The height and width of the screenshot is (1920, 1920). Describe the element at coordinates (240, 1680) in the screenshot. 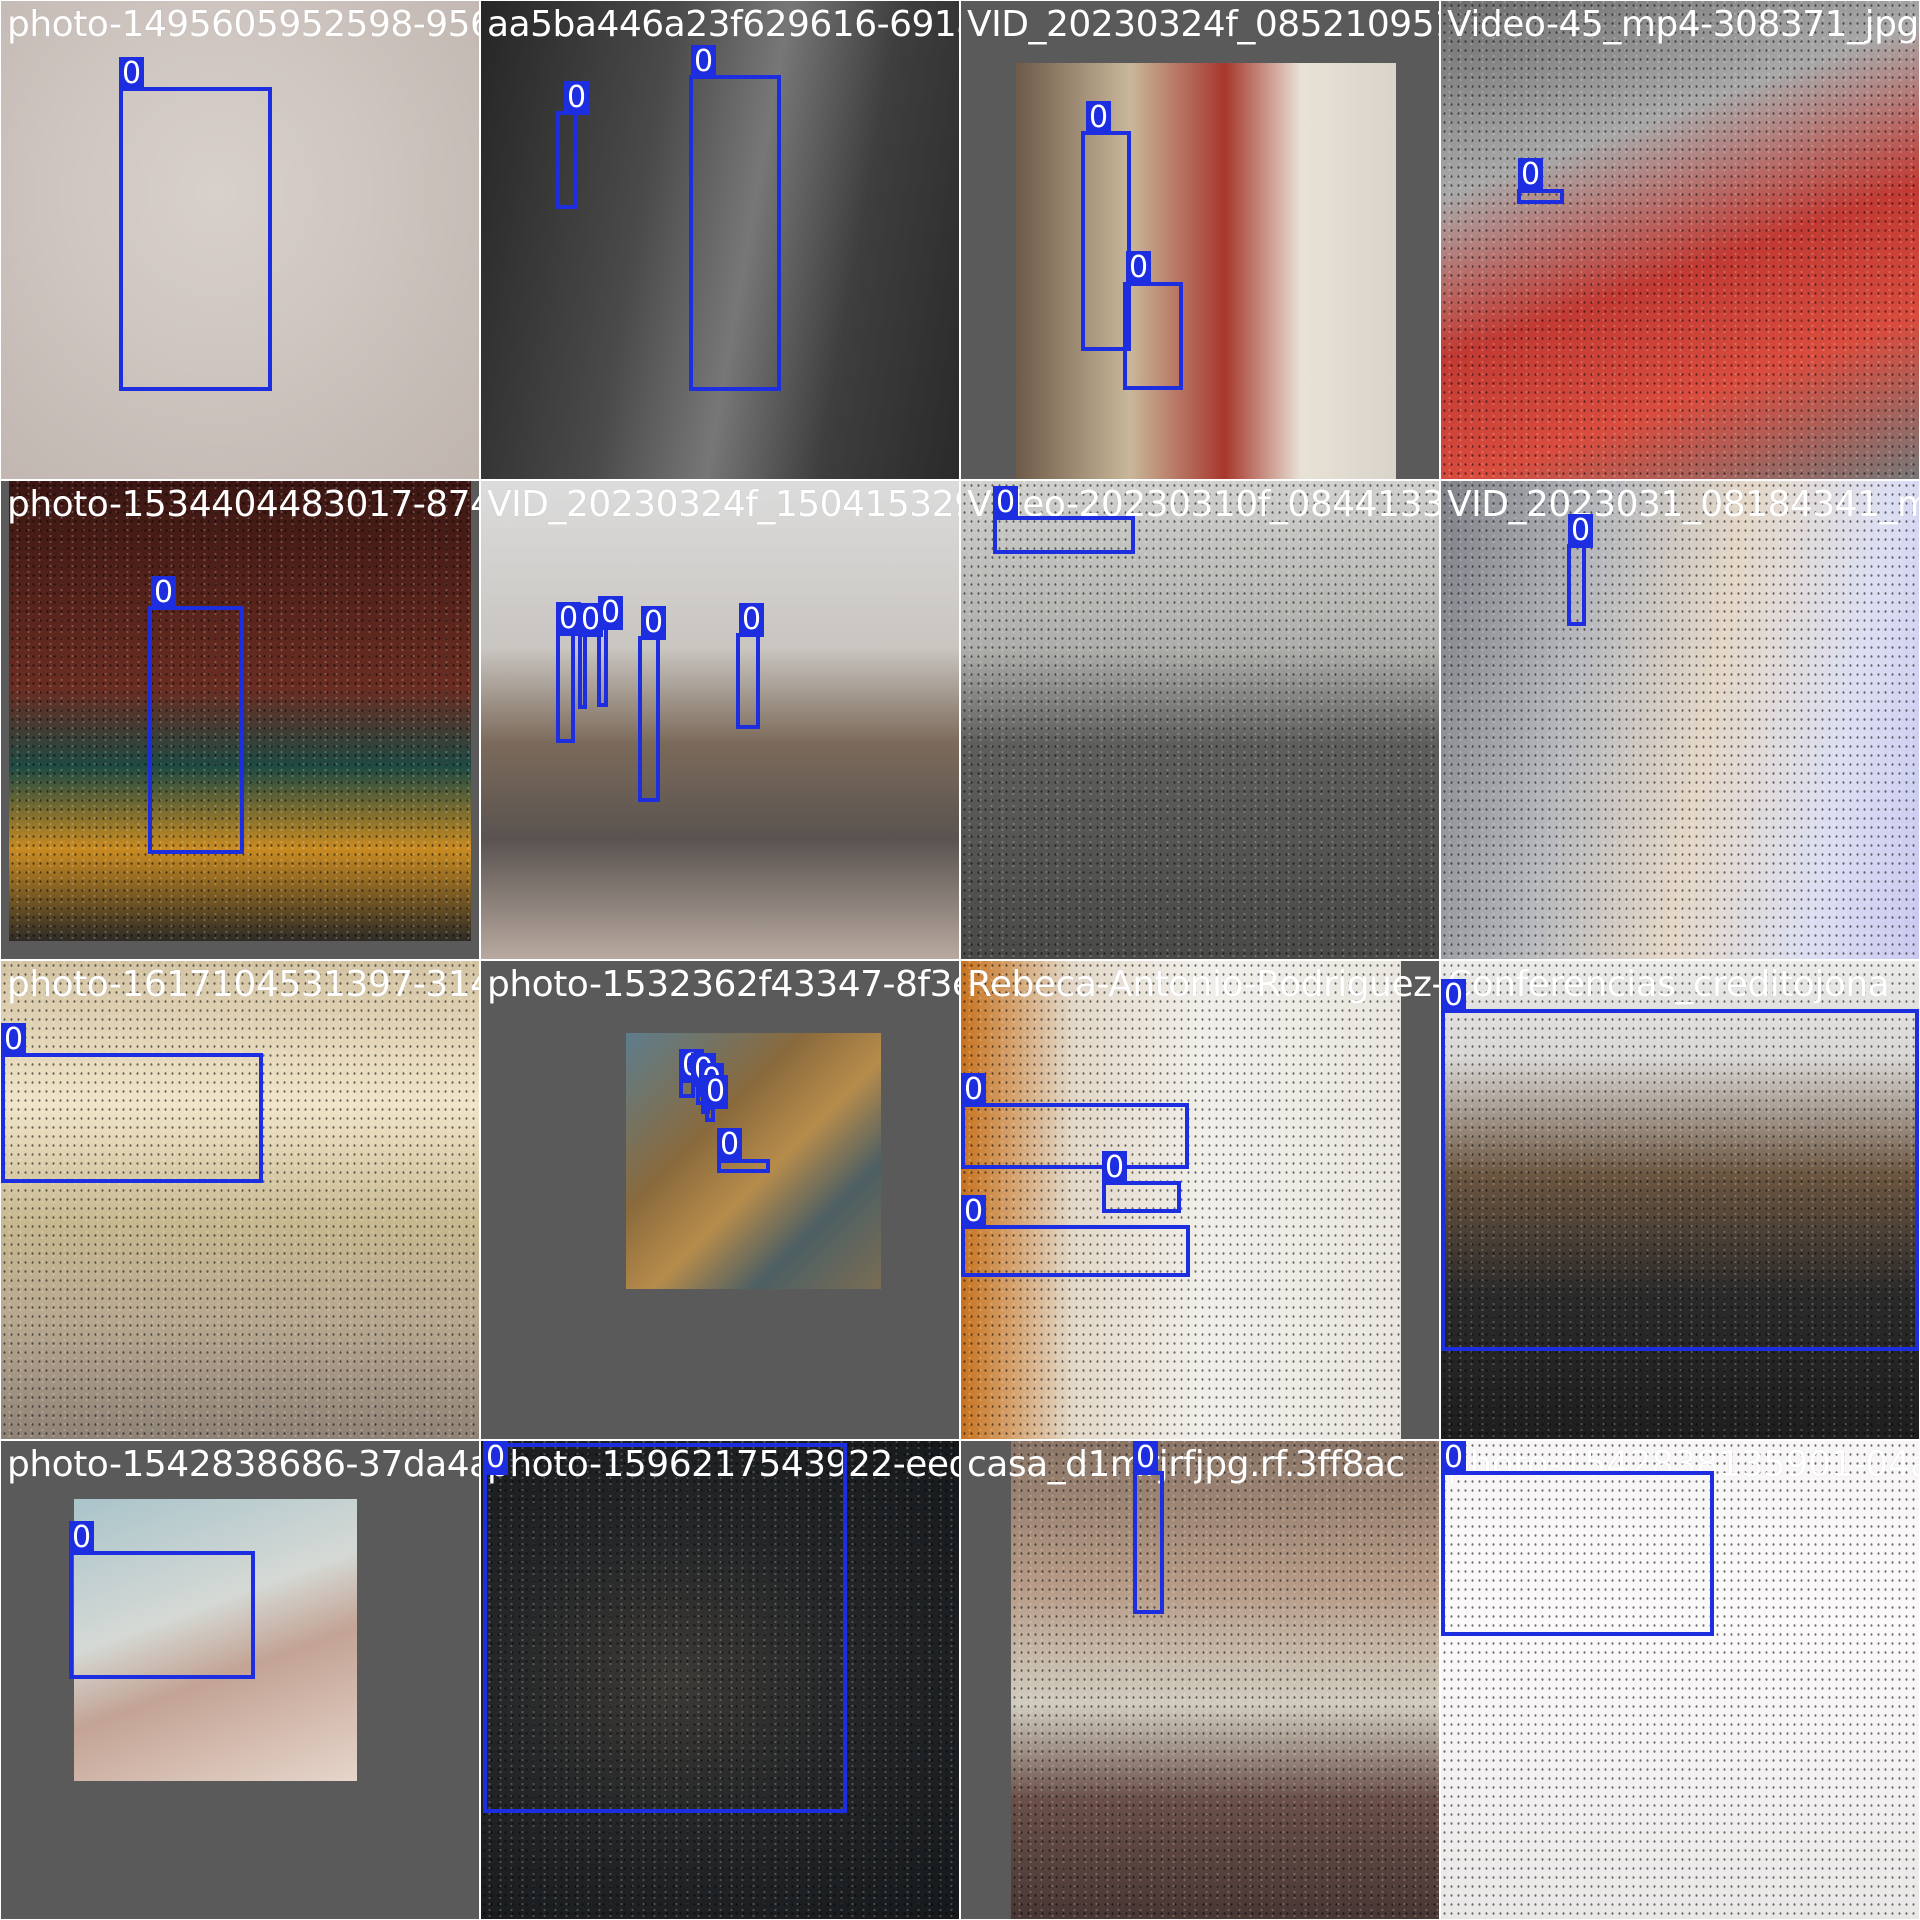

I see `mosaic-tile: photo-1542838686-37da4a9fd1b3_jpg.rf. 0` at that location.